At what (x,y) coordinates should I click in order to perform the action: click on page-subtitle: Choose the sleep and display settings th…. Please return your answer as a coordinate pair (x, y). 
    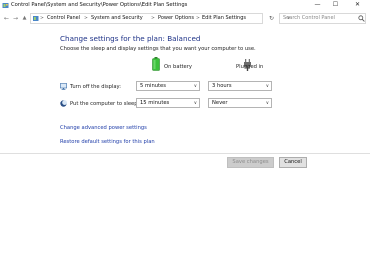
    Looking at the image, I should click on (158, 49).